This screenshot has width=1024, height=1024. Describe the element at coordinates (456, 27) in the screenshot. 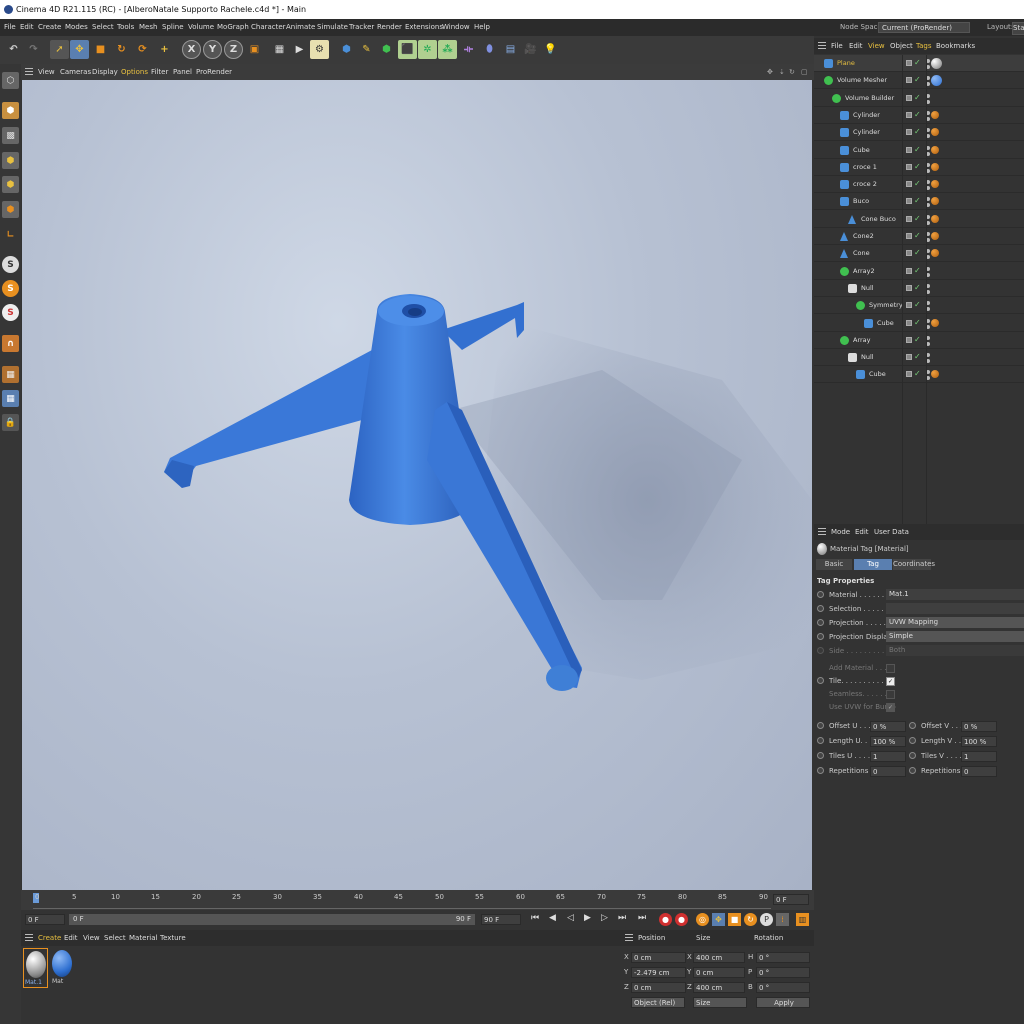

I see `menu-window: Window` at that location.